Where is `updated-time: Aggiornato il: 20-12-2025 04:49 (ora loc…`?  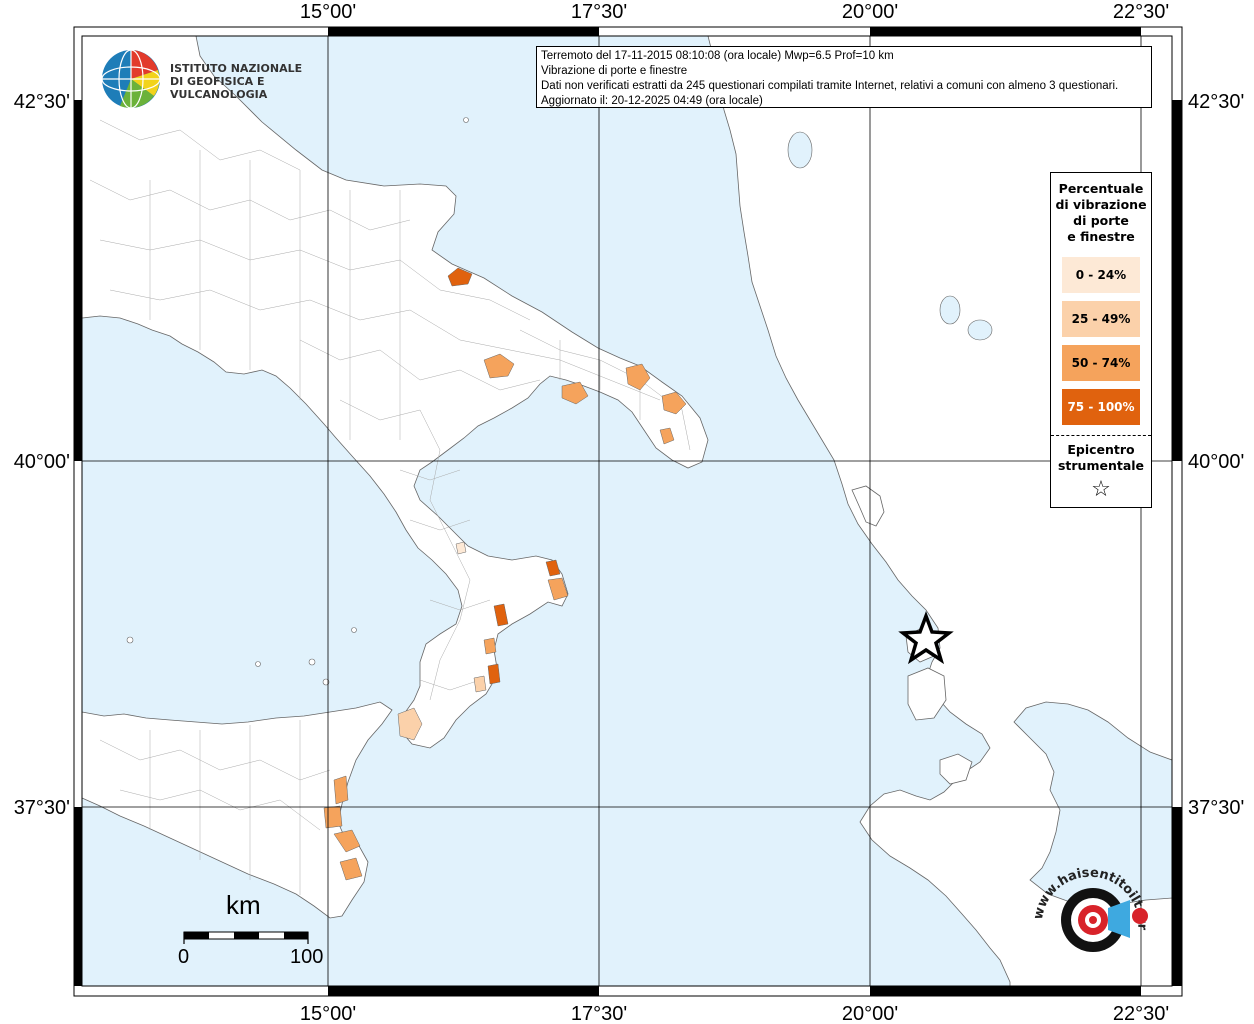
updated-time: Aggiornato il: 20-12-2025 04:49 (ora loc… is located at coordinates (652, 101).